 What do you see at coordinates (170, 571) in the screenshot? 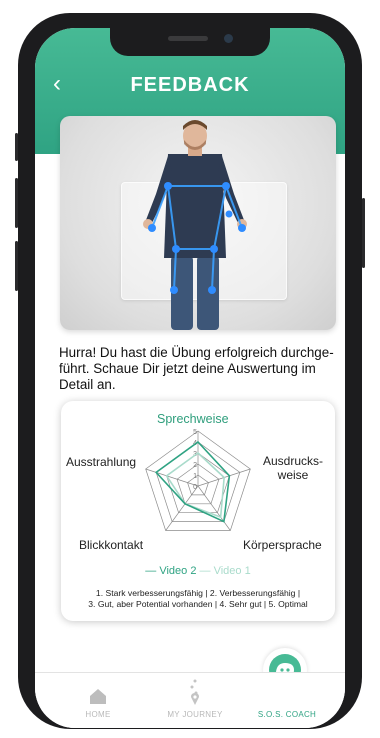
I see `legend-video-2: — Video 2` at bounding box center [170, 571].